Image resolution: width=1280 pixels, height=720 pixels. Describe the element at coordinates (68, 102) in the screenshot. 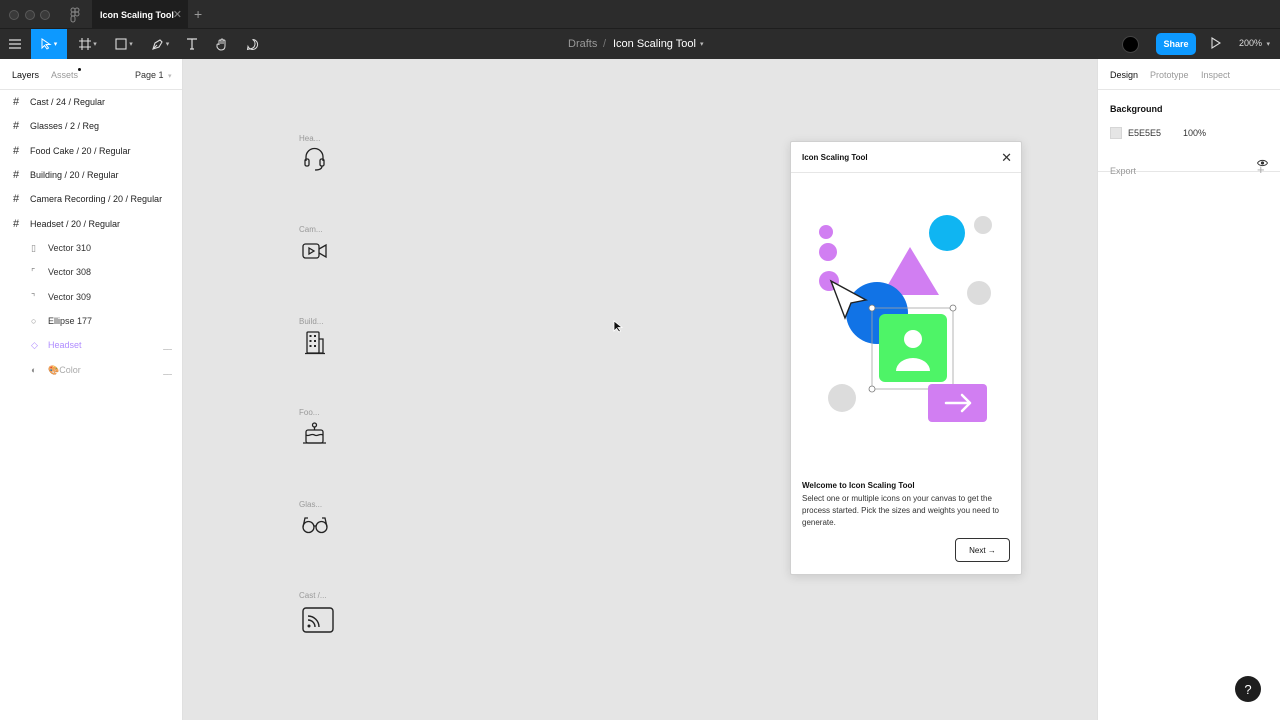

I see `layer-label: Cast / 24 / Regular` at that location.